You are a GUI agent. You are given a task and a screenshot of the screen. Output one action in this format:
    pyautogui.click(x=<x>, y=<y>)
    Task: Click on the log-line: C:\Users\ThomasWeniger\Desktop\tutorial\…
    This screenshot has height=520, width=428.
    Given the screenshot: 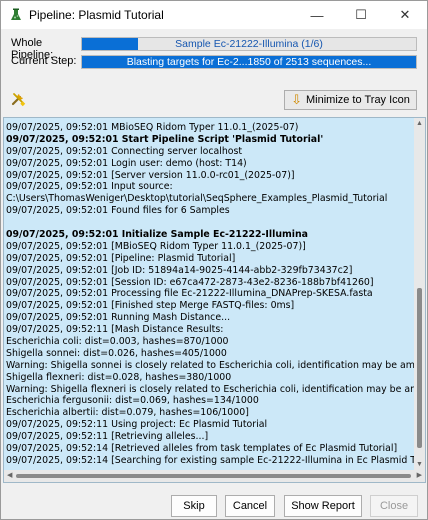 What is the action you would take?
    pyautogui.click(x=197, y=199)
    